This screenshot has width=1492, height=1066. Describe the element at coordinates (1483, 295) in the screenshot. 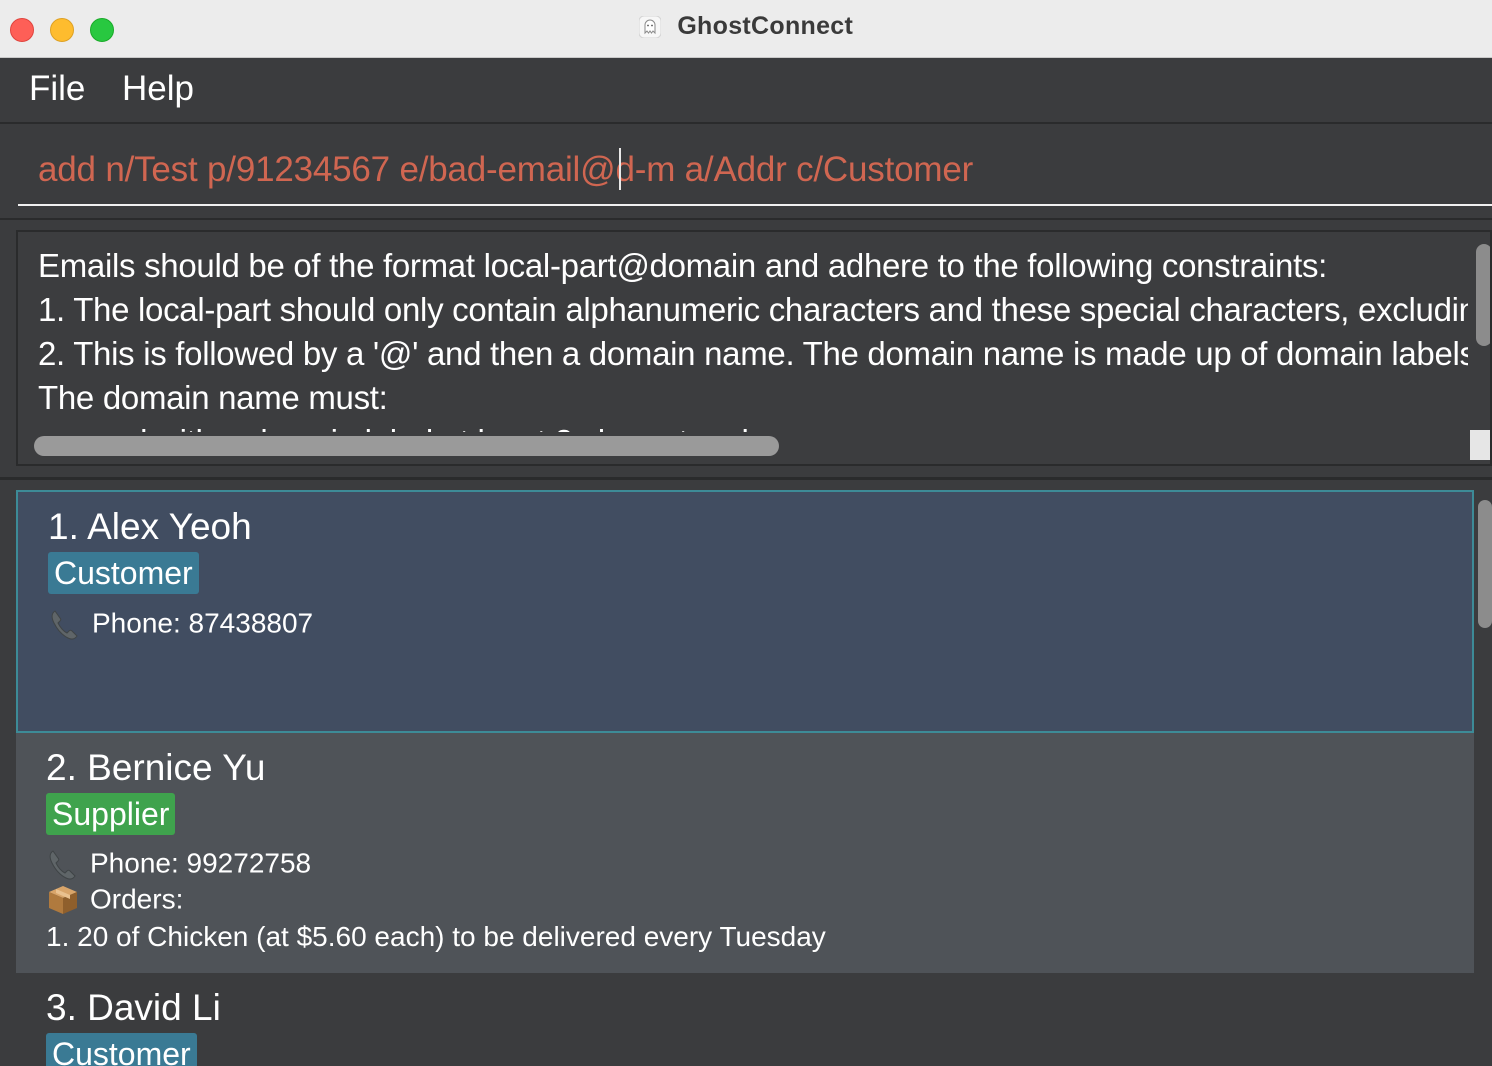

I see `result-vertical-scrollbar` at that location.